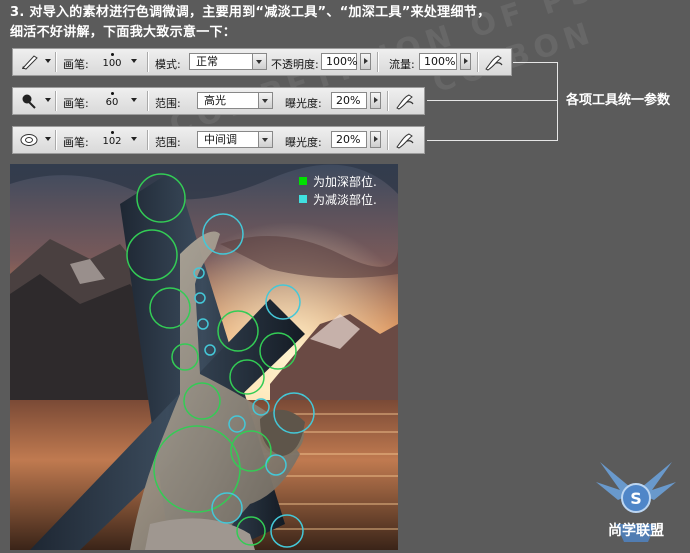  Describe the element at coordinates (123, 32) in the screenshot. I see `intro-line-2: 细活不好讲解，下面我大致示意一下：` at that location.